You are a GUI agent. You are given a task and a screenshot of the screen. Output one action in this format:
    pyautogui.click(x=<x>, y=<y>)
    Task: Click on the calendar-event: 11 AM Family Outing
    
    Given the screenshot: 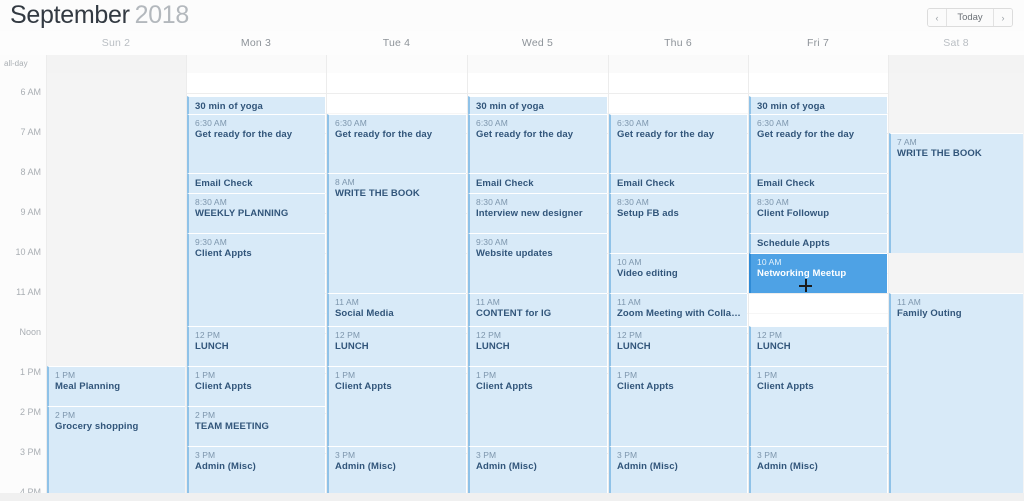 What is the action you would take?
    pyautogui.click(x=956, y=396)
    